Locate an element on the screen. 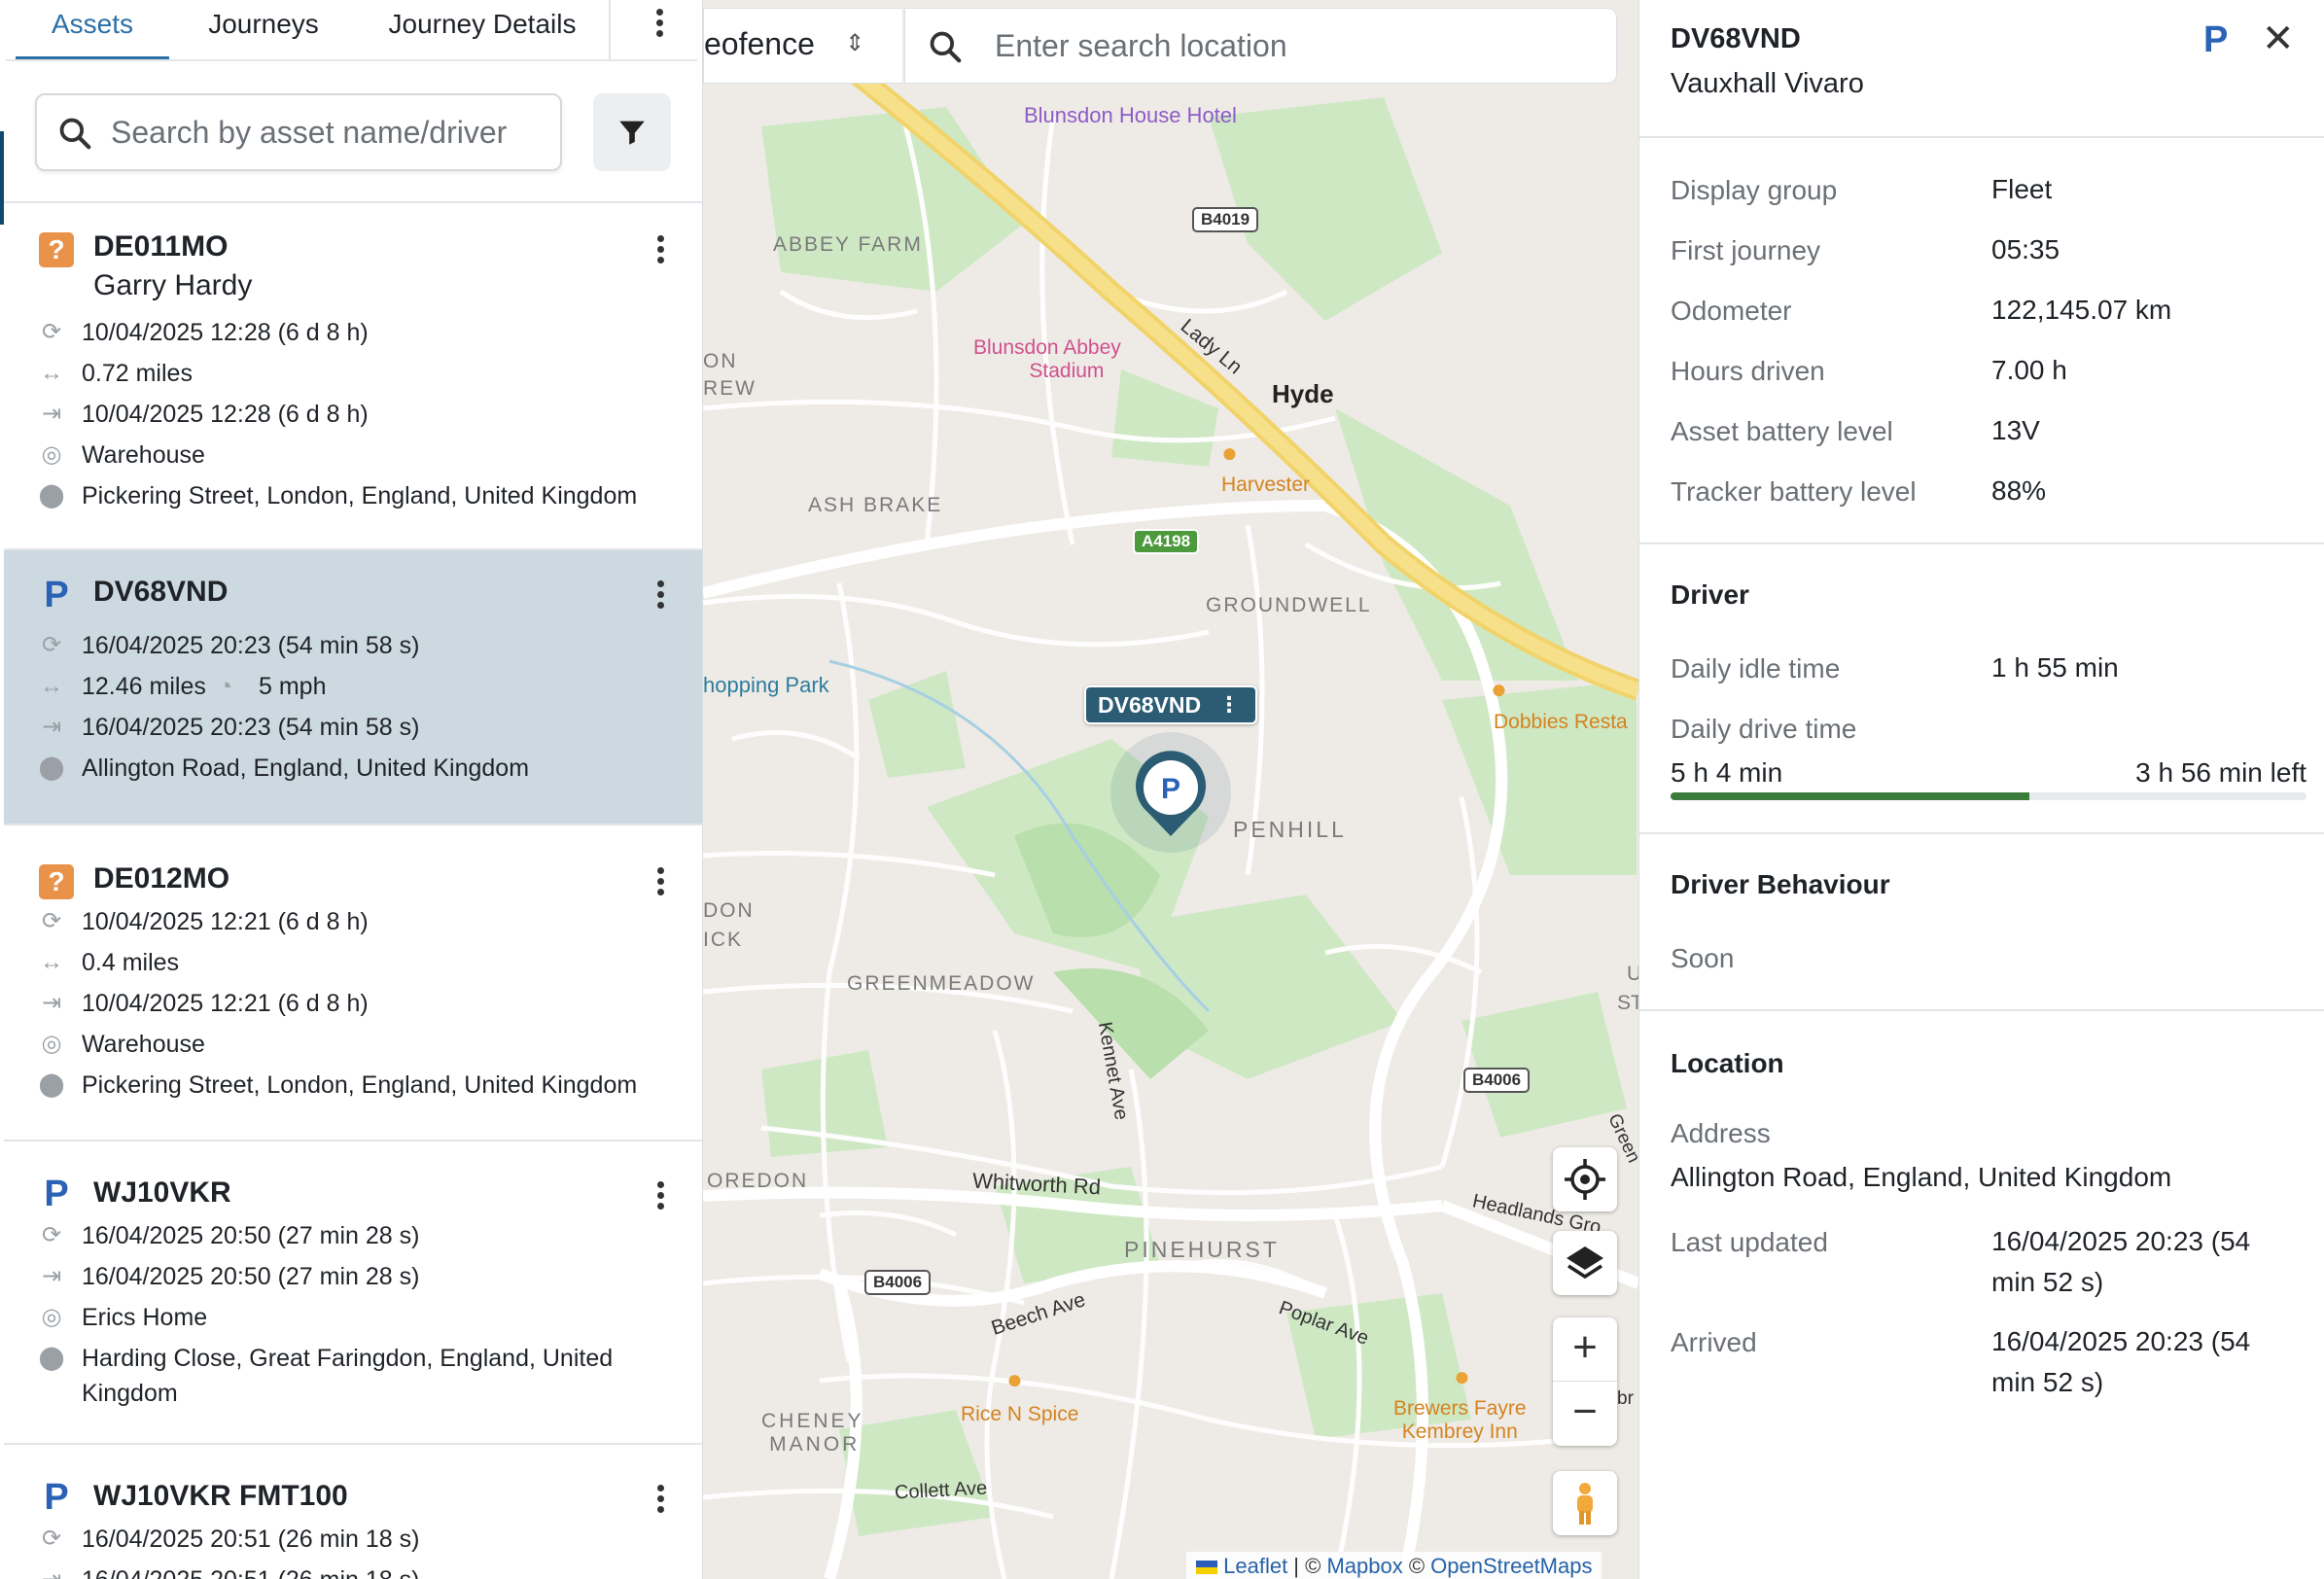 The image size is (2324, 1579). map-label-don: DON is located at coordinates (729, 910).